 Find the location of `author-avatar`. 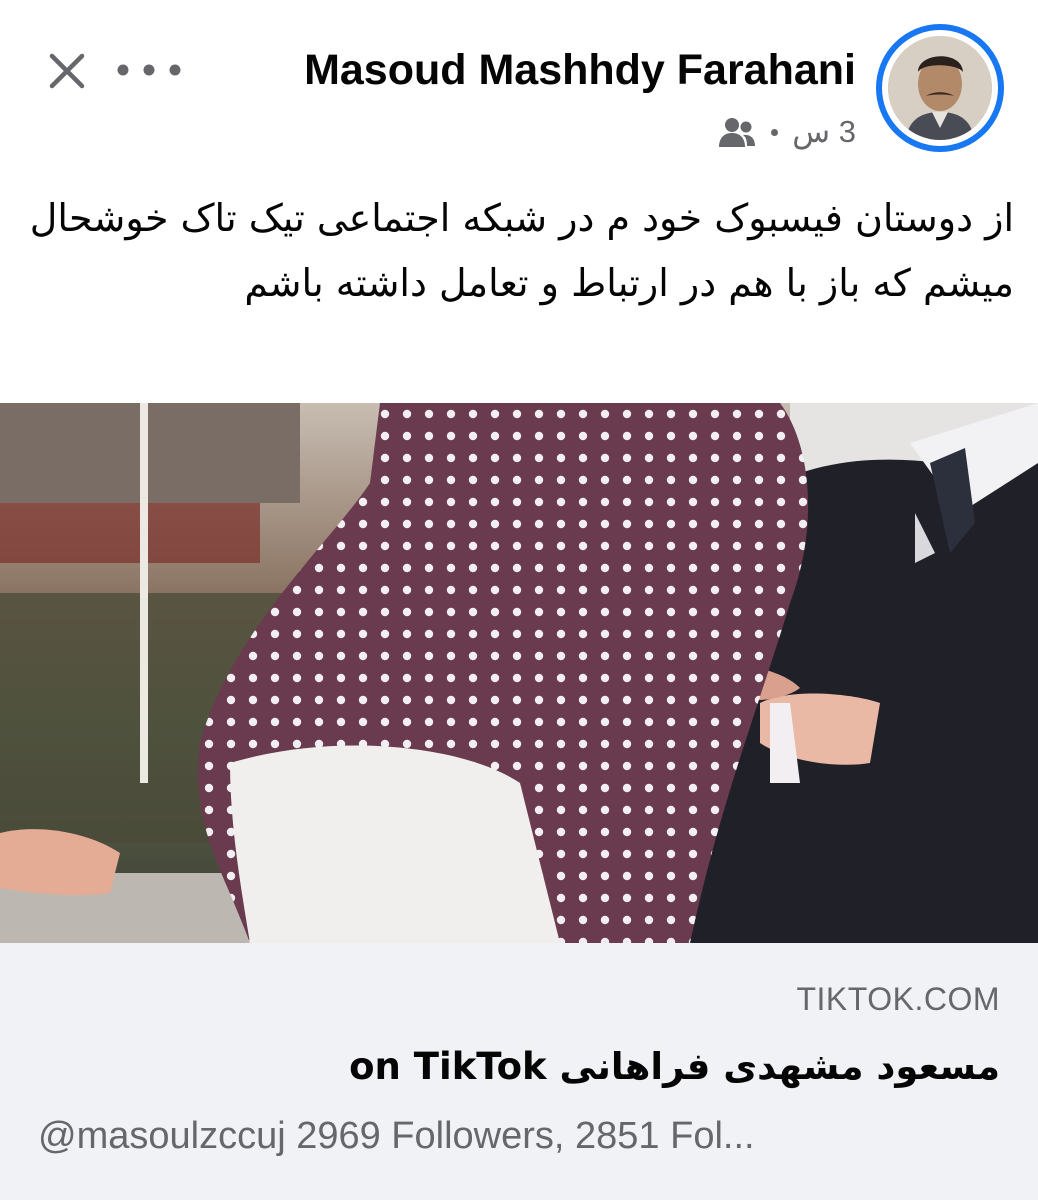

author-avatar is located at coordinates (940, 88).